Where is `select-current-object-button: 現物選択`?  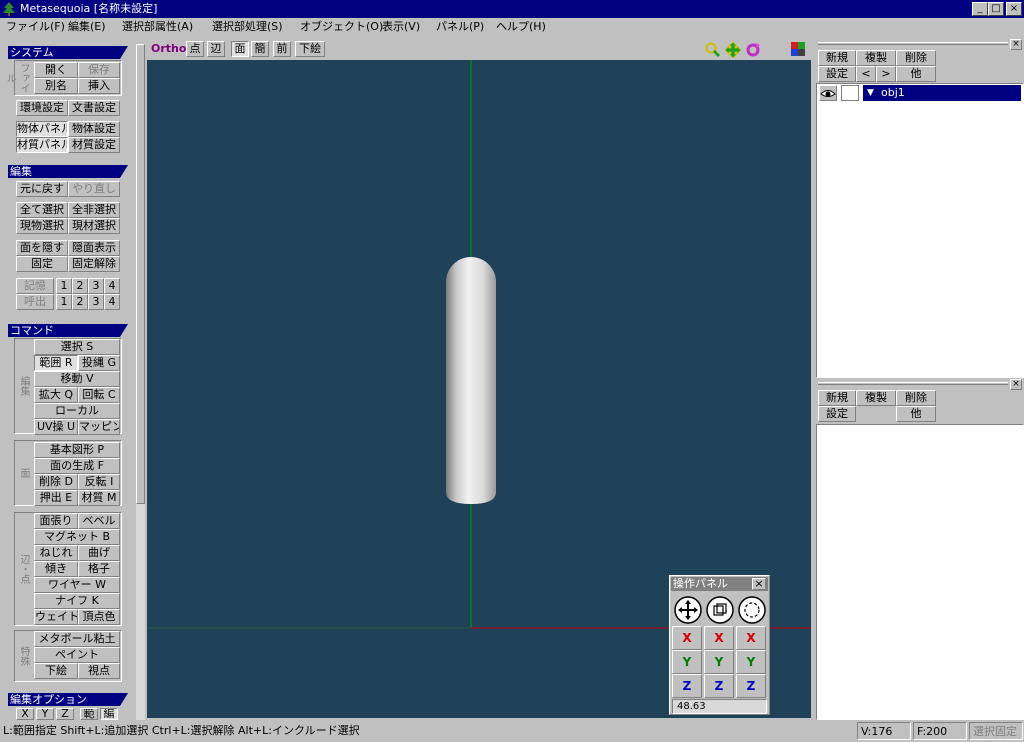
select-current-object-button: 現物選択 is located at coordinates (42, 226).